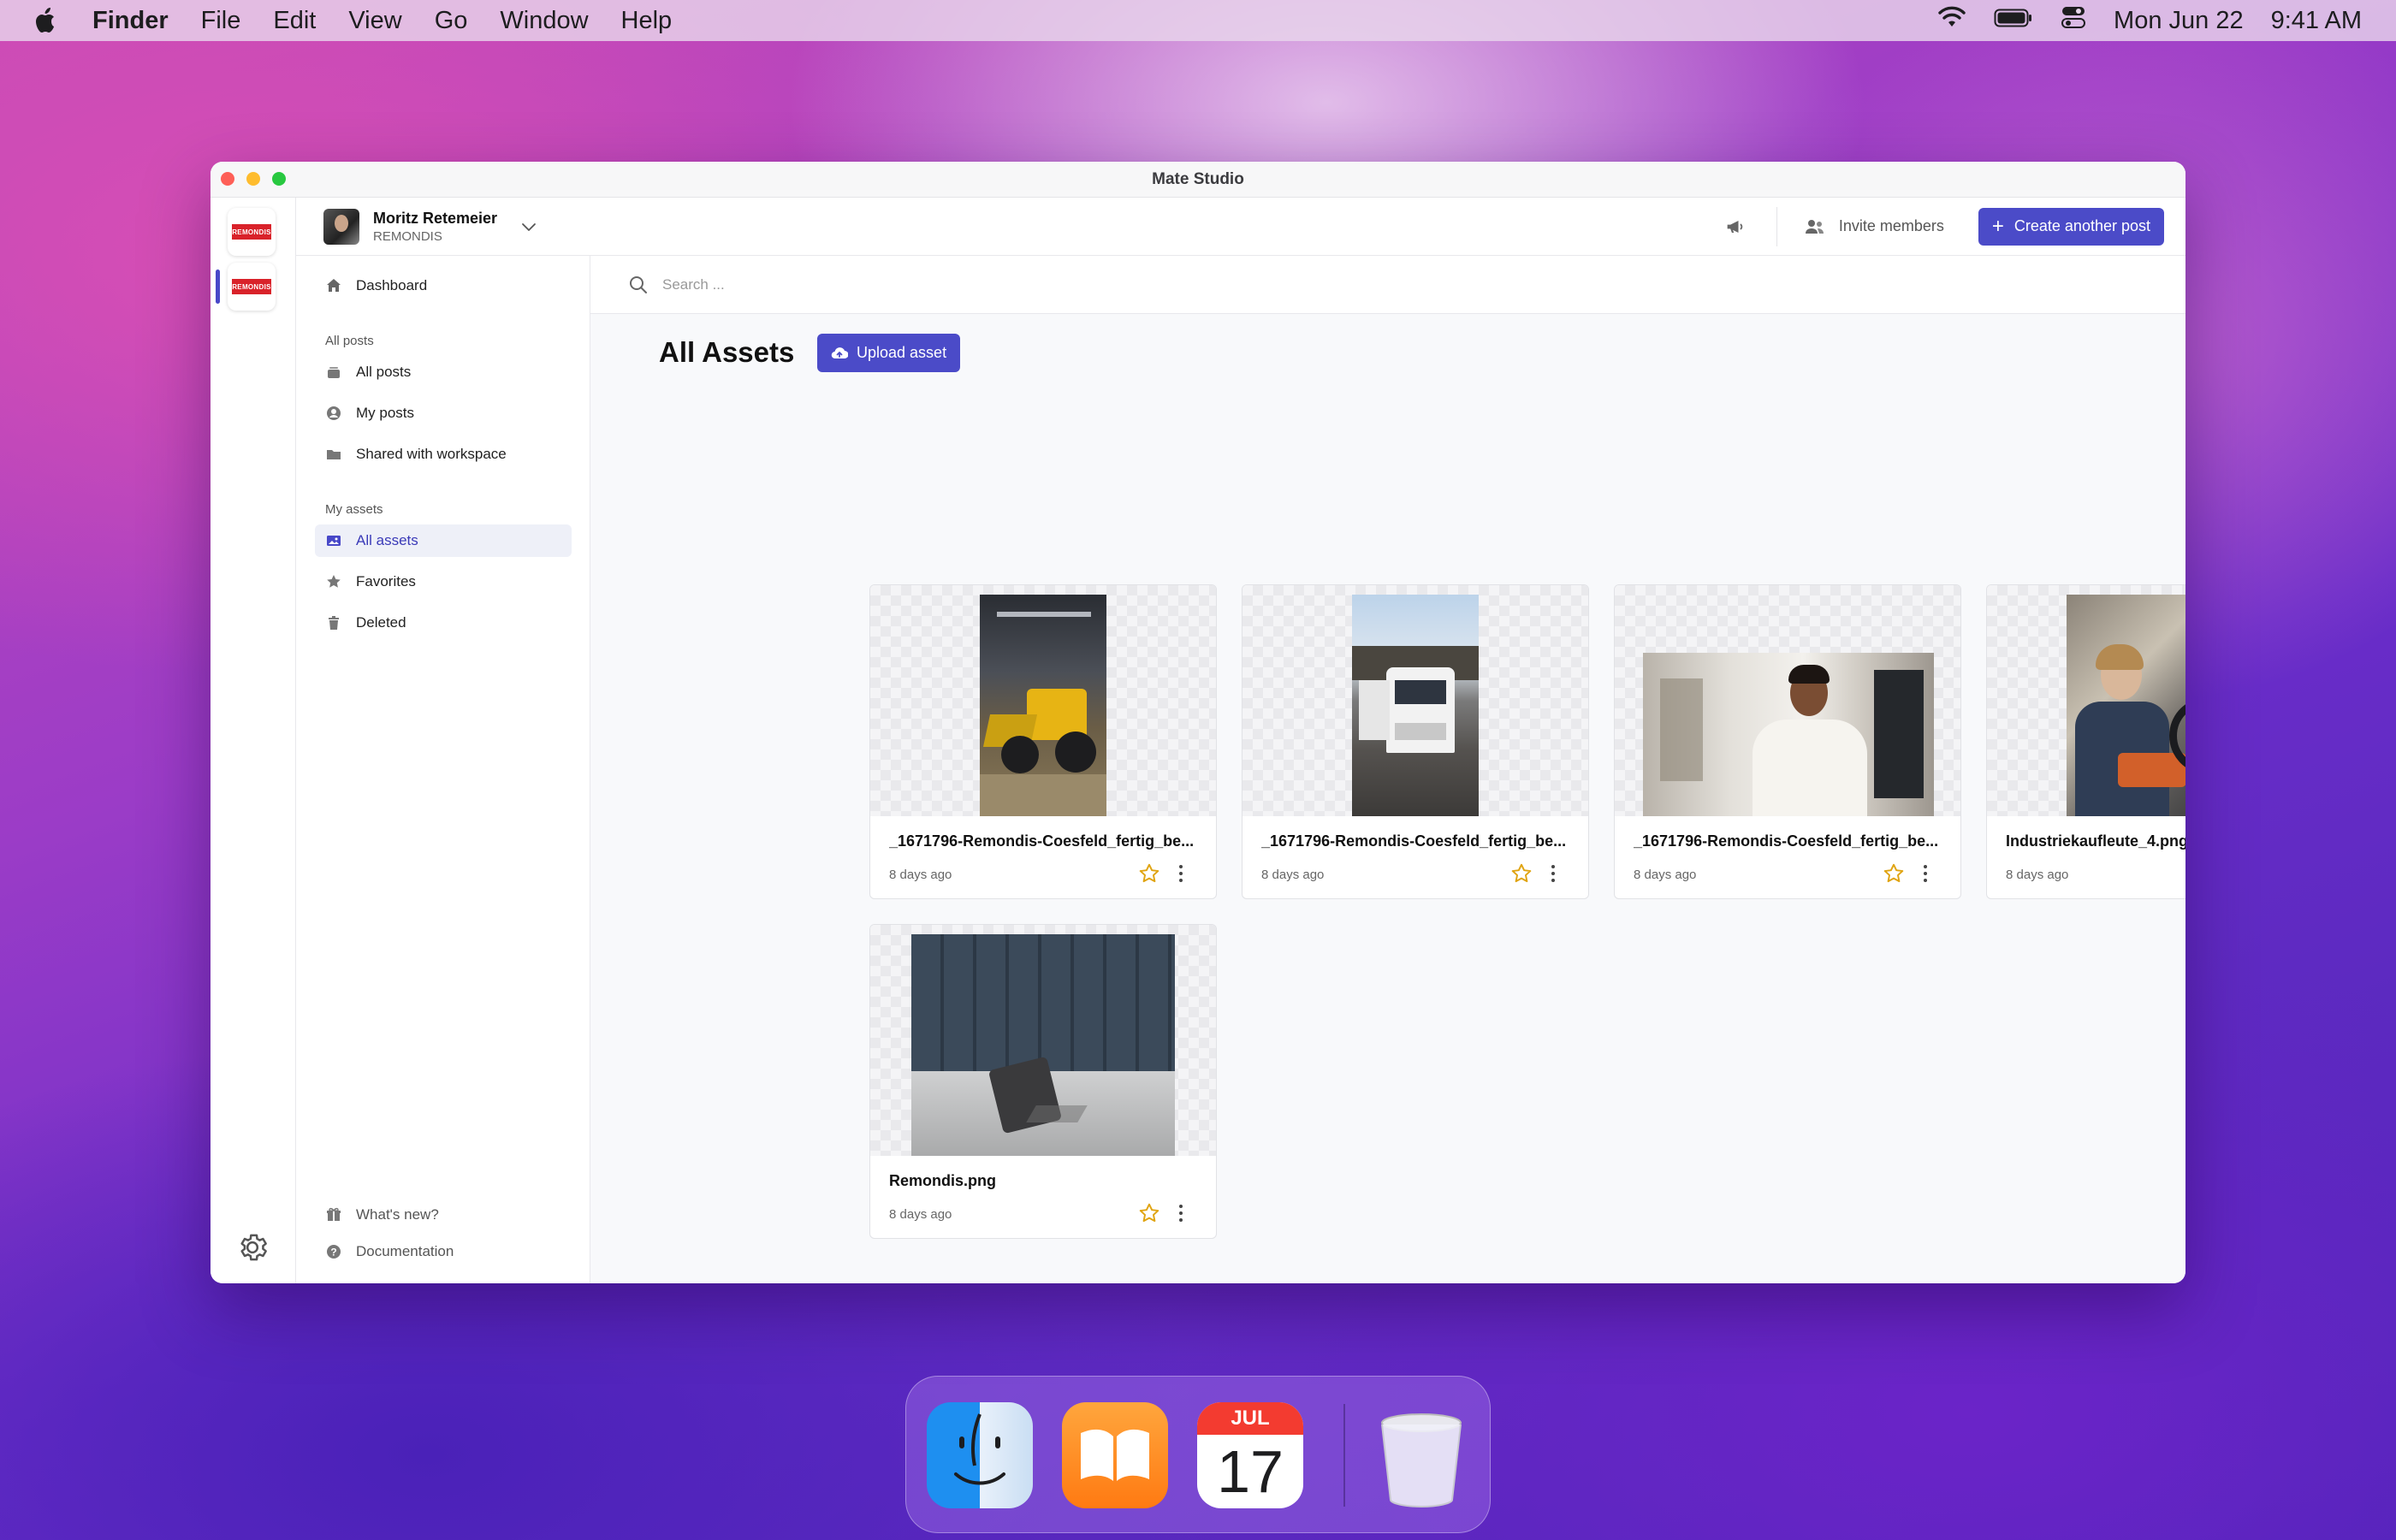  I want to click on asset-image-wheel-loader, so click(1043, 705).